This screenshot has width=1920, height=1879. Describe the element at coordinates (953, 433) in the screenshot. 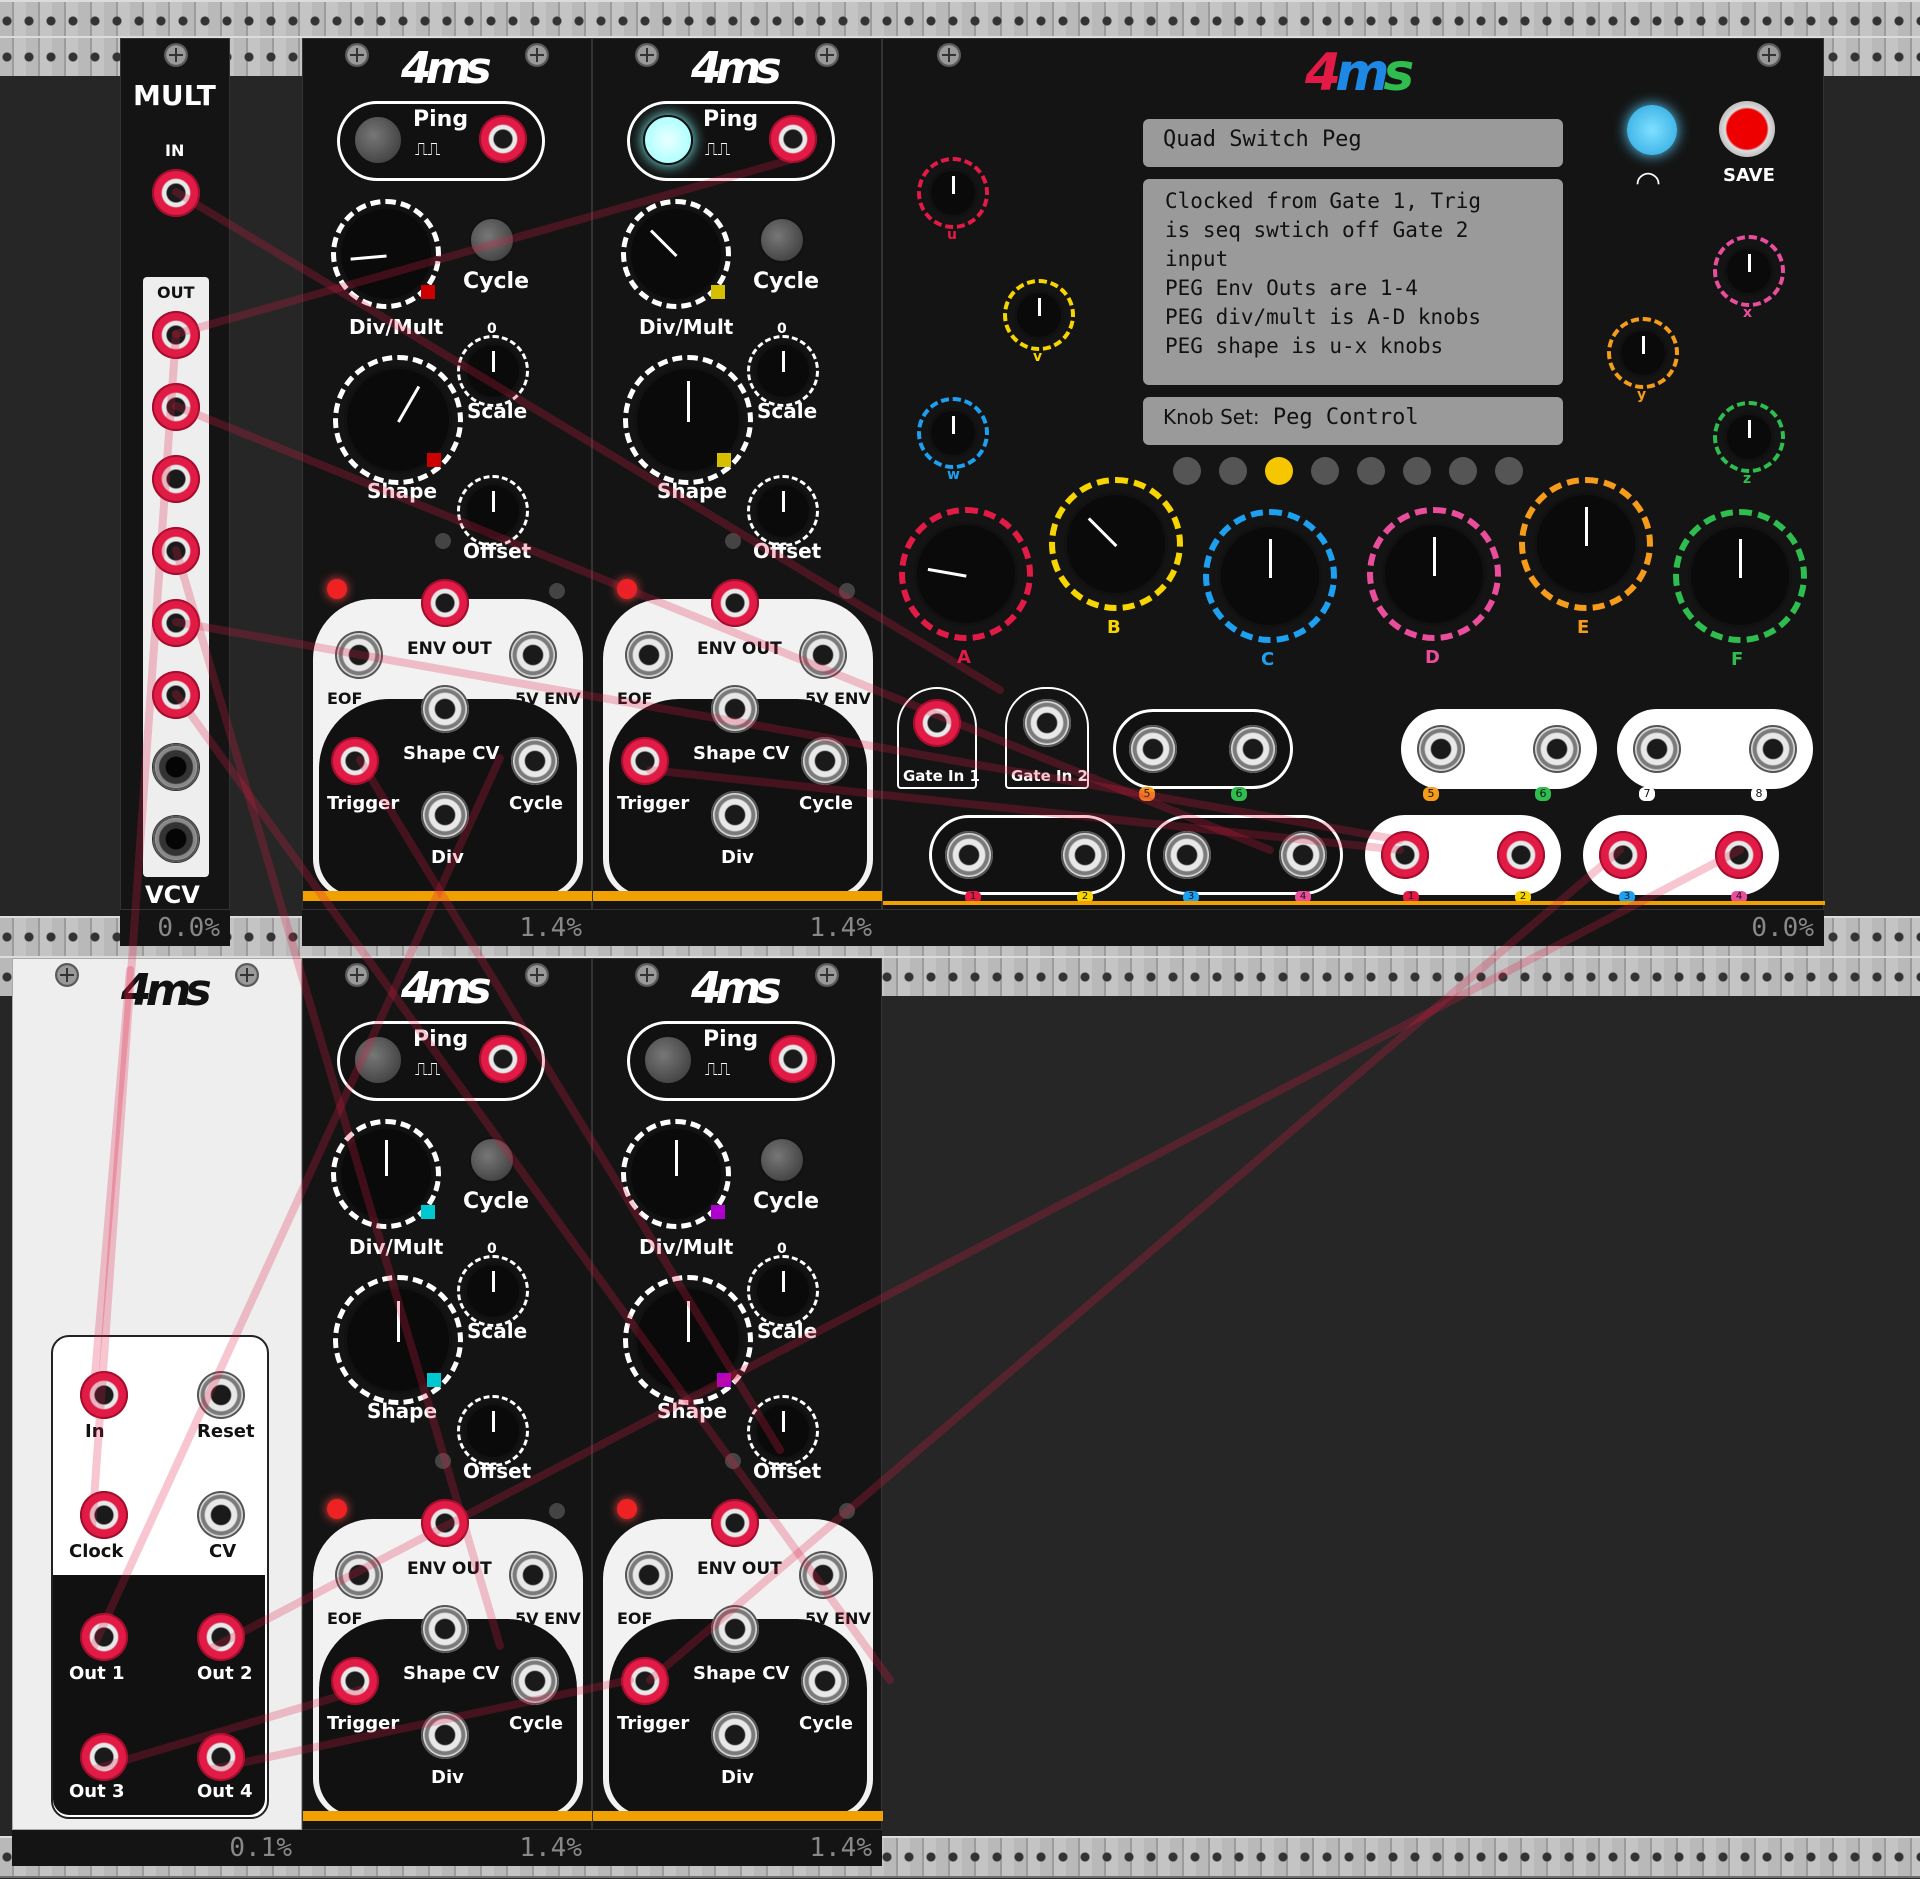

I see `param-knob-w` at that location.